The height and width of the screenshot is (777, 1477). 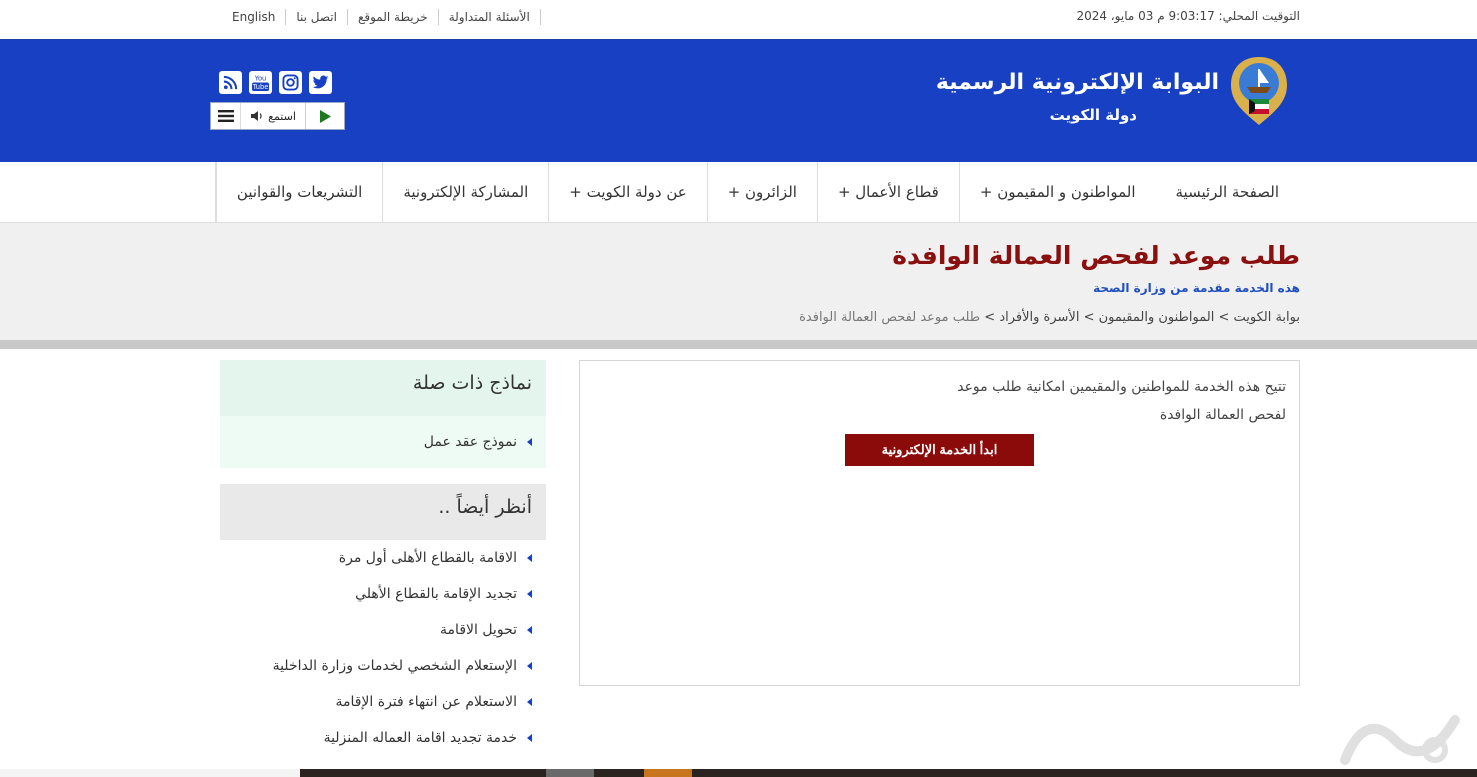 What do you see at coordinates (1096, 255) in the screenshot?
I see `page-title: طلب موعد لفحص العمالة الوافدة` at bounding box center [1096, 255].